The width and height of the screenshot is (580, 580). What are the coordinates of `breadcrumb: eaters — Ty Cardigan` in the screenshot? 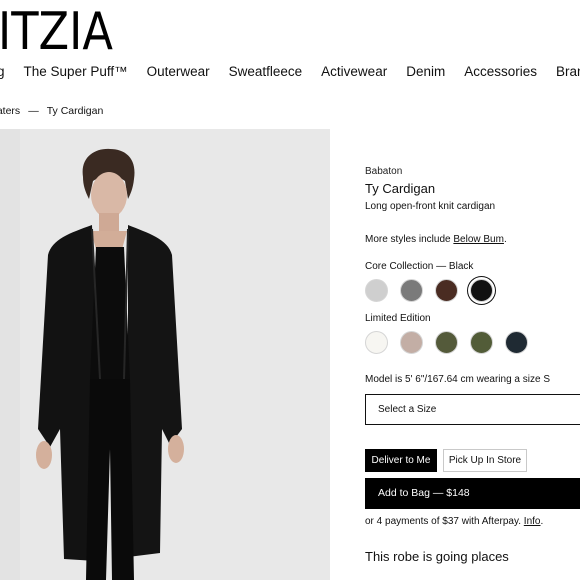 It's located at (51, 111).